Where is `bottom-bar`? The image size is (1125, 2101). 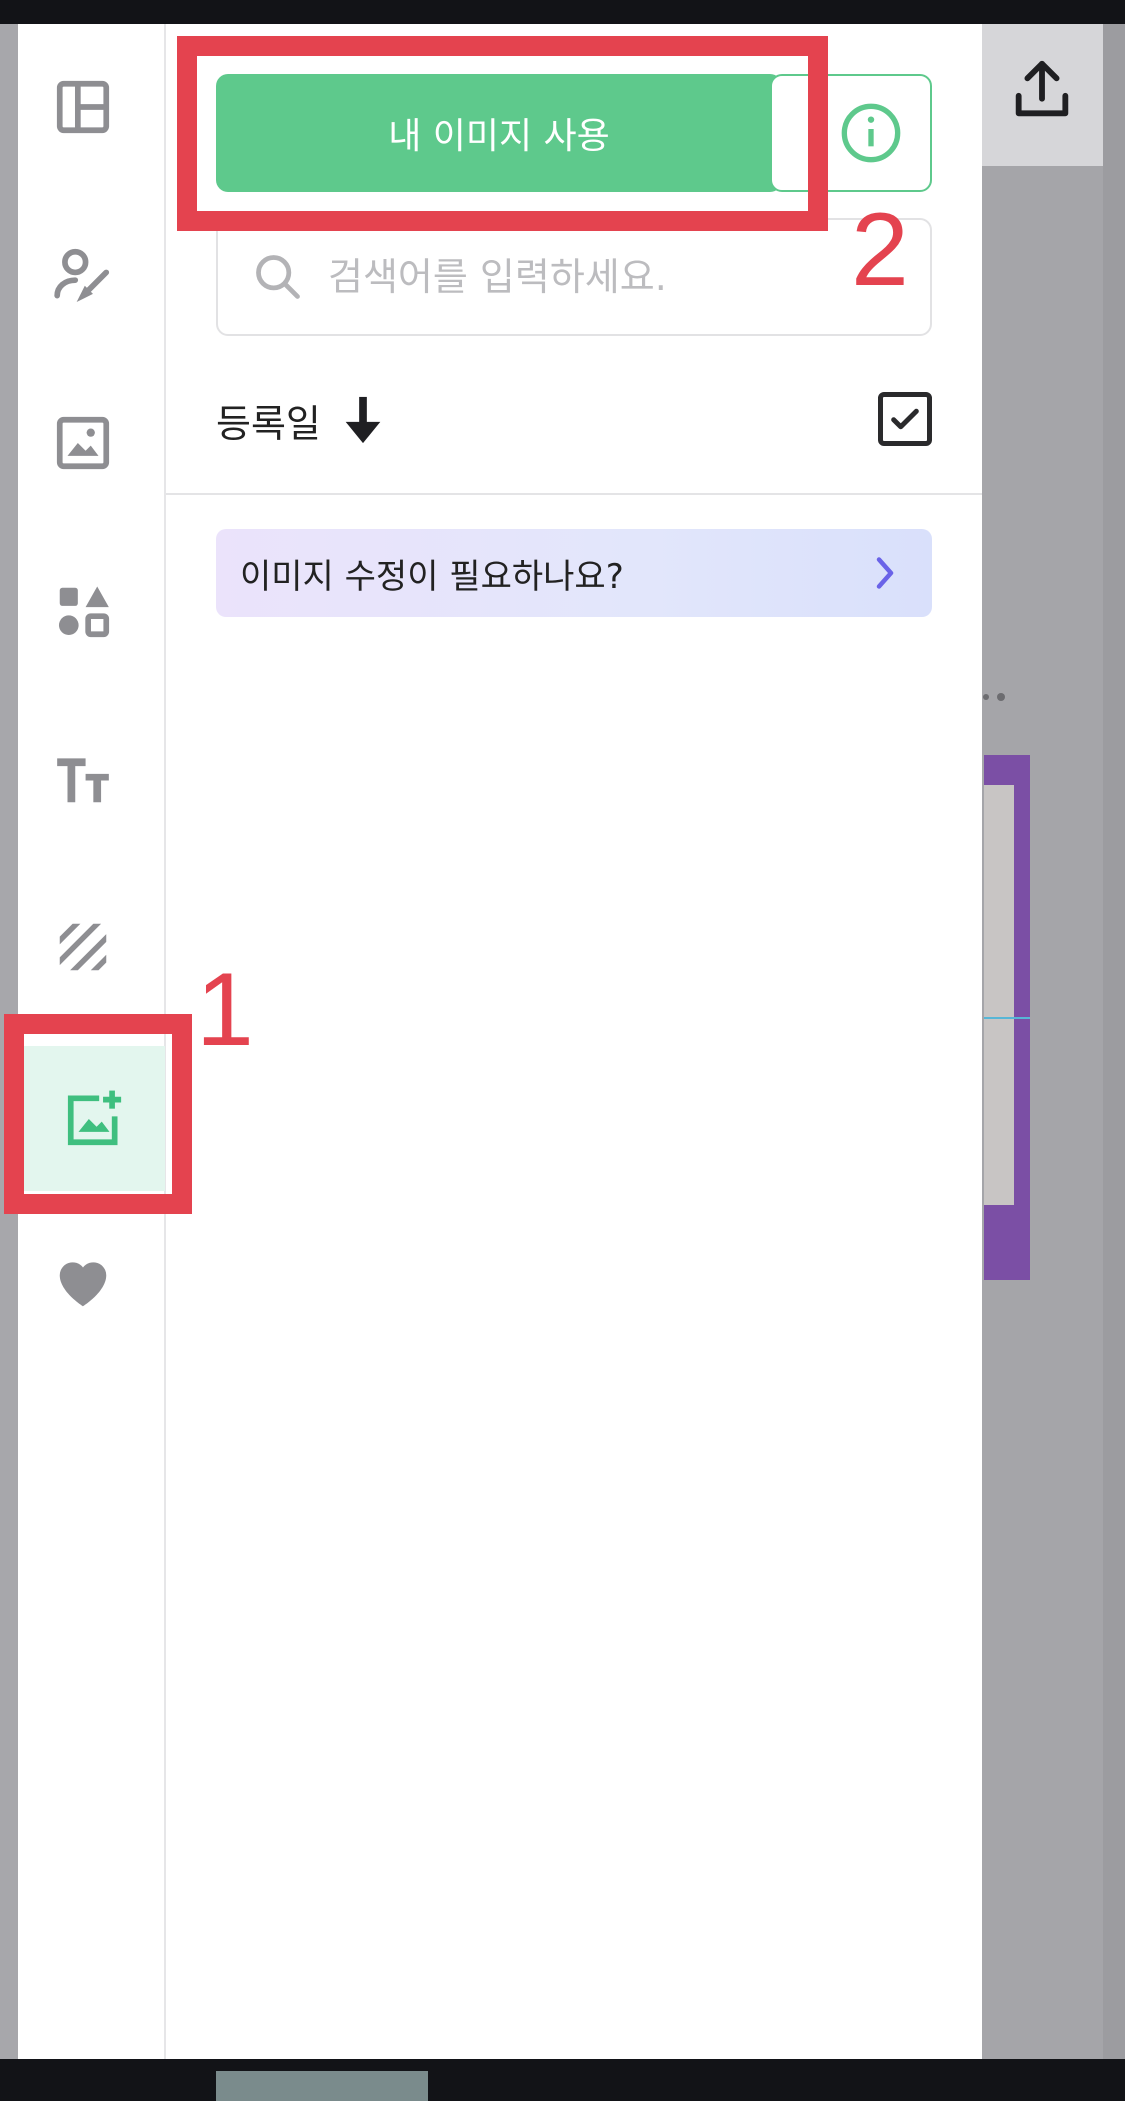 bottom-bar is located at coordinates (562, 2080).